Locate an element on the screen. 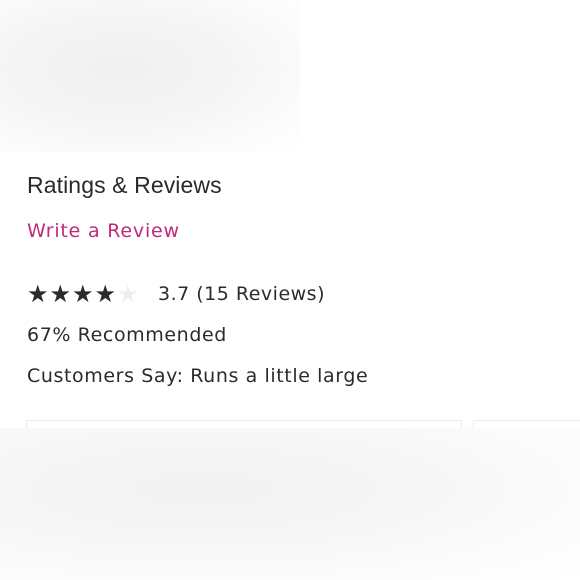  rating-summary-row: ★★★★★ ★★★★★ 3.7 (15 Reviews) is located at coordinates (176, 294).